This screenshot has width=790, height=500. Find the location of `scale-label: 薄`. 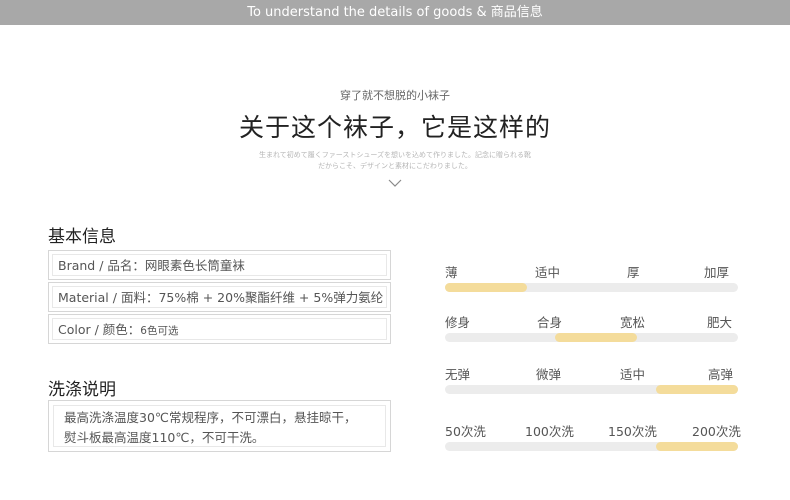

scale-label: 薄 is located at coordinates (451, 272).